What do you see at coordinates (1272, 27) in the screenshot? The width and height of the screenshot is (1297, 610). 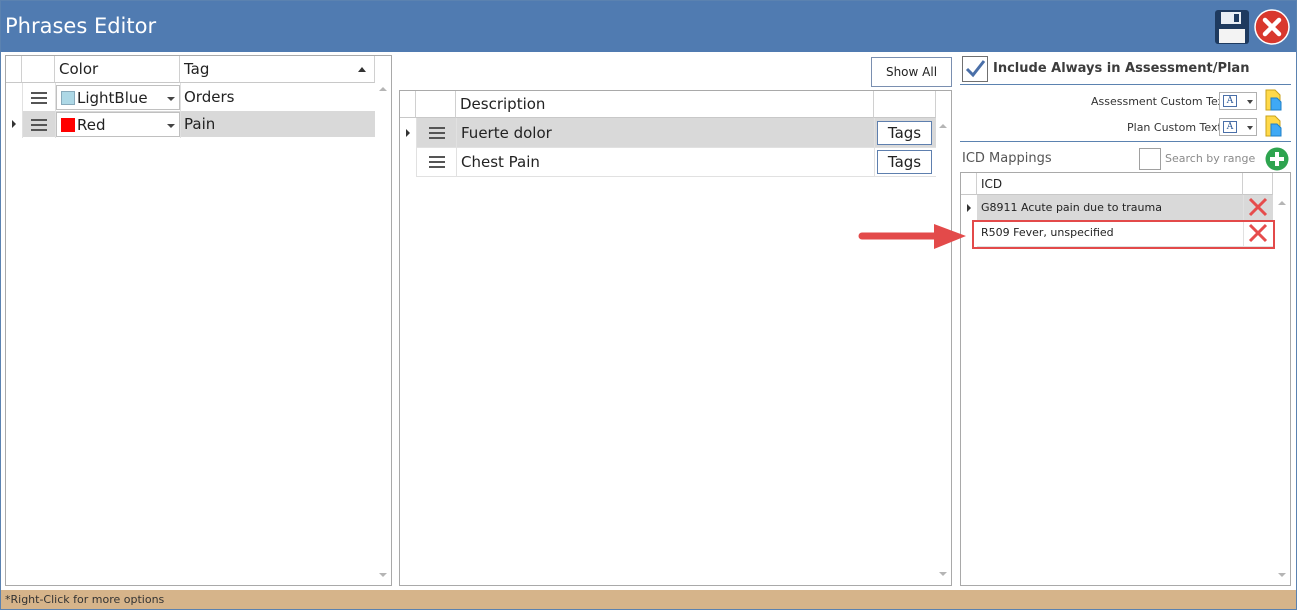 I see `close-icon` at bounding box center [1272, 27].